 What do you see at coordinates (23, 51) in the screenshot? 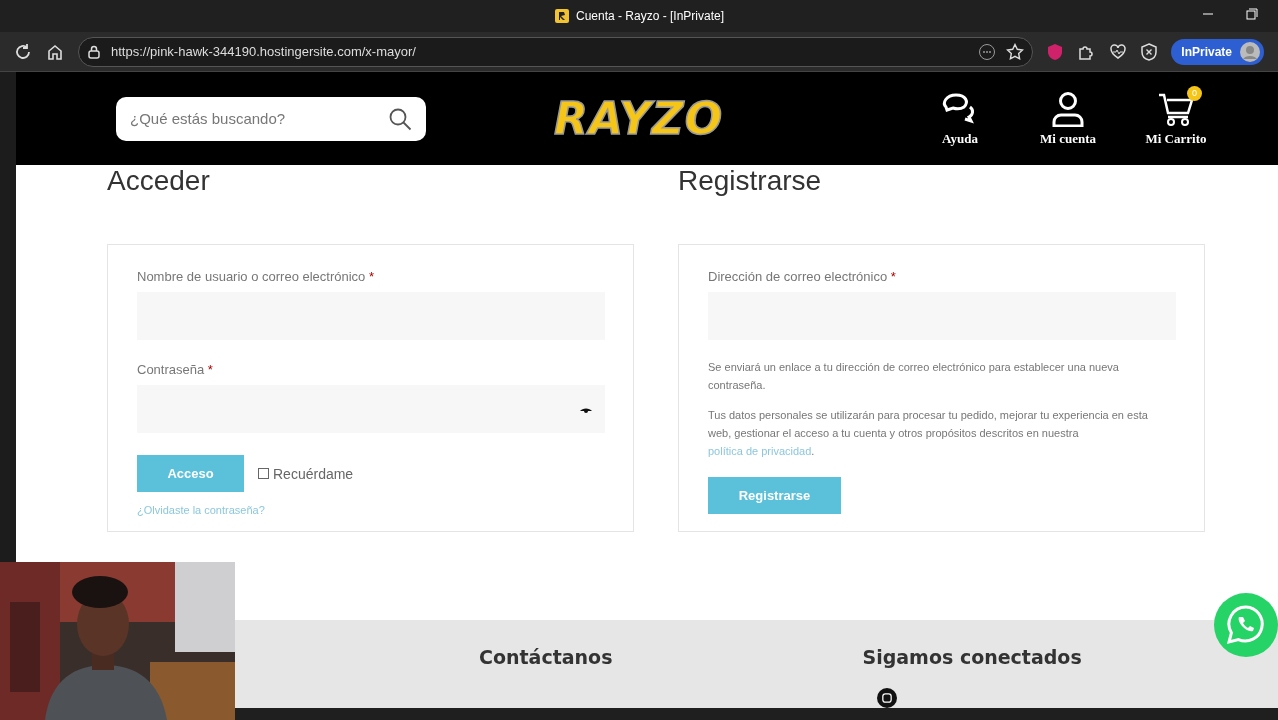
I see `refresh-icon` at bounding box center [23, 51].